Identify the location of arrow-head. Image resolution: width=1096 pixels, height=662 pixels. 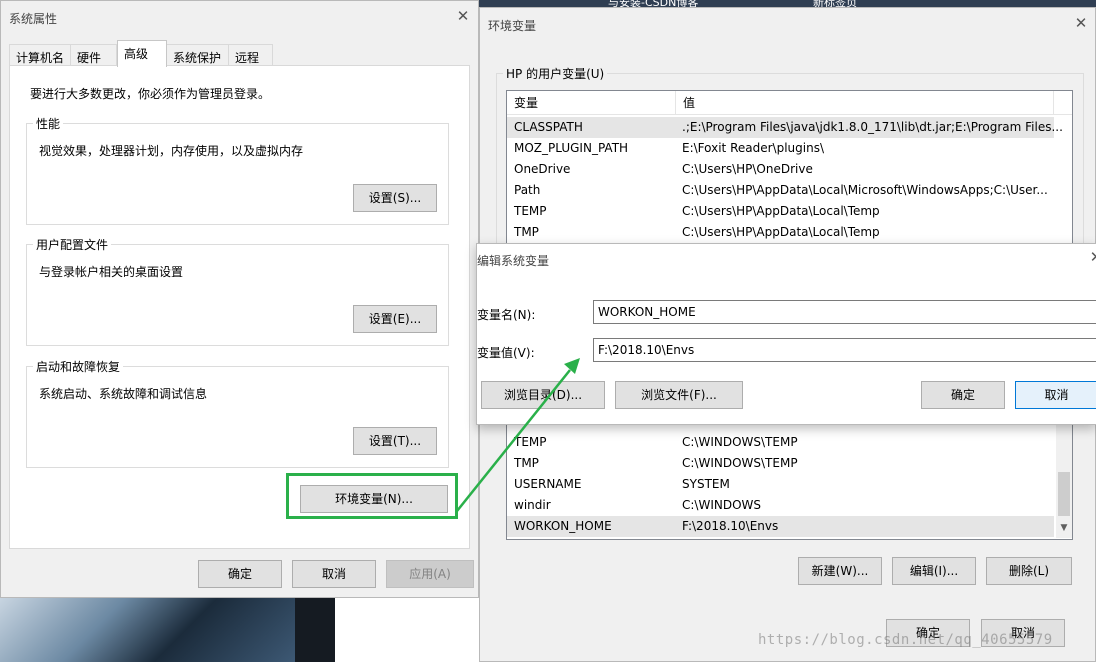
(572, 366).